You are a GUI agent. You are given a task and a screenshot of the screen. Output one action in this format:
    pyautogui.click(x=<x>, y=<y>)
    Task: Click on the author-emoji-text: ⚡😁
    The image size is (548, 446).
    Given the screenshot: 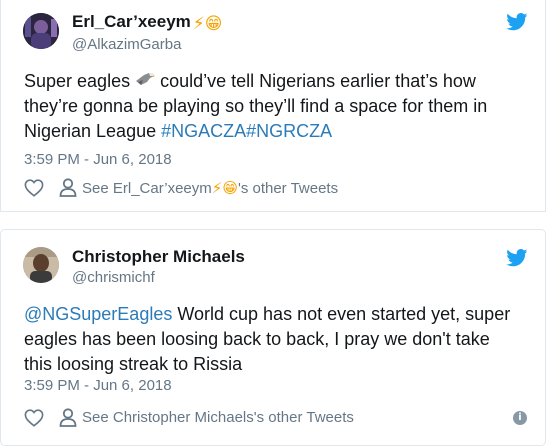 What is the action you would take?
    pyautogui.click(x=207, y=24)
    